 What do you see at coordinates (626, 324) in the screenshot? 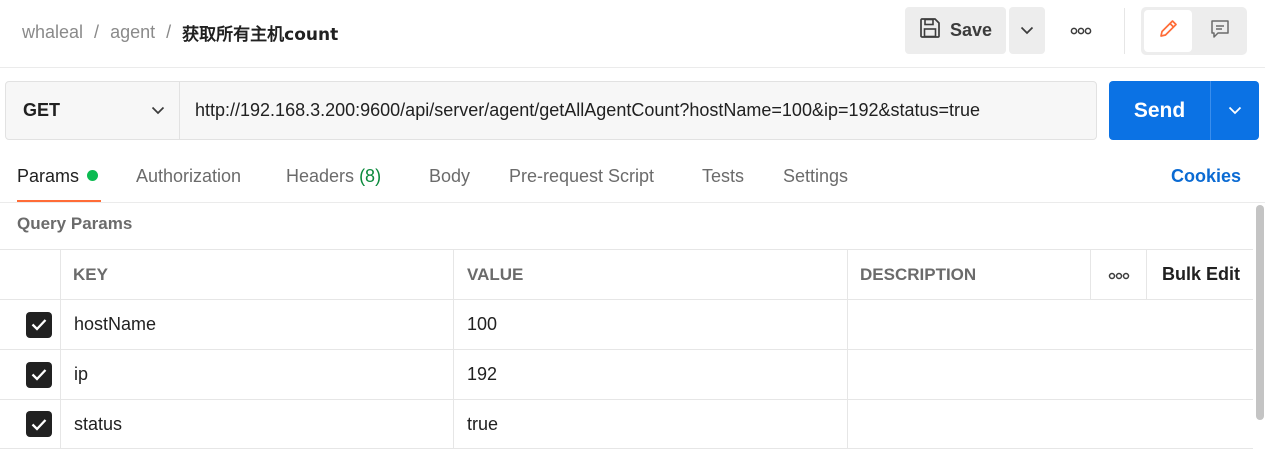
I see `table-row: hostName 100` at bounding box center [626, 324].